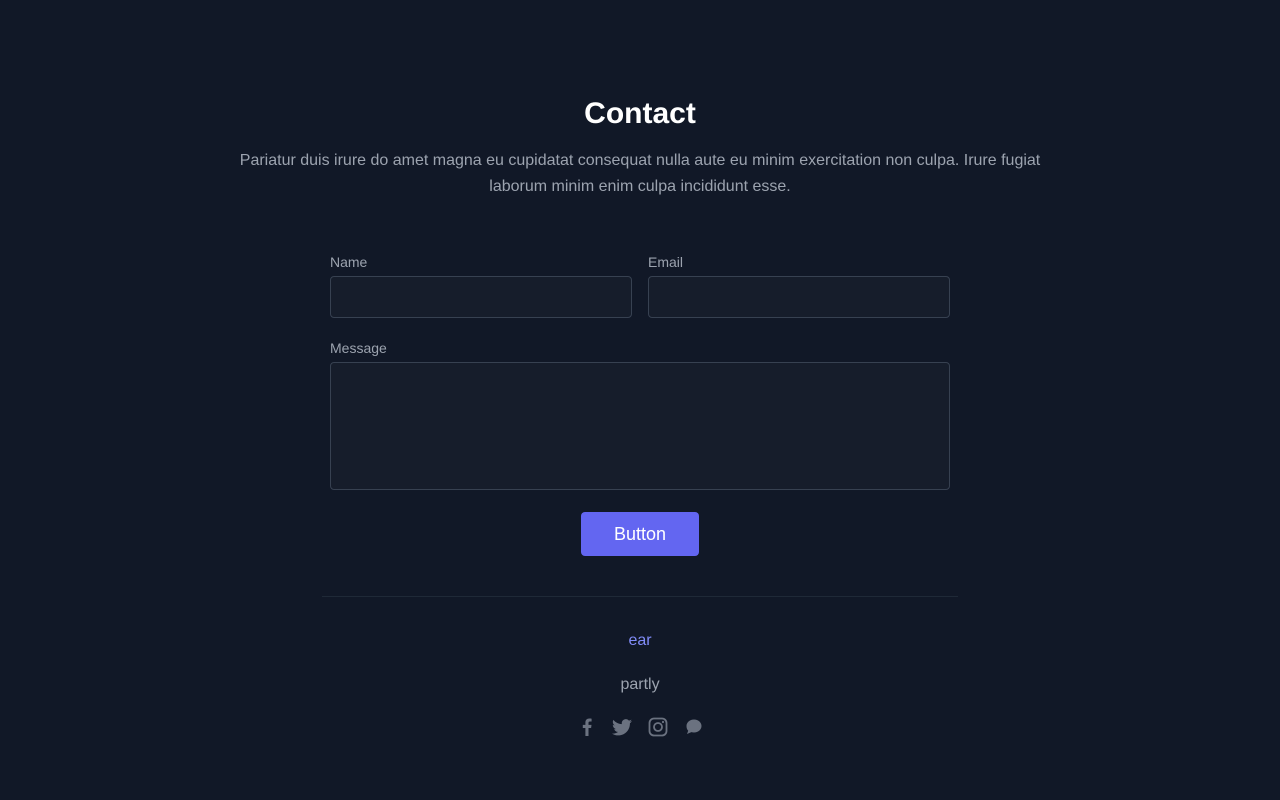 The image size is (1280, 800). I want to click on twitter-icon, so click(622, 727).